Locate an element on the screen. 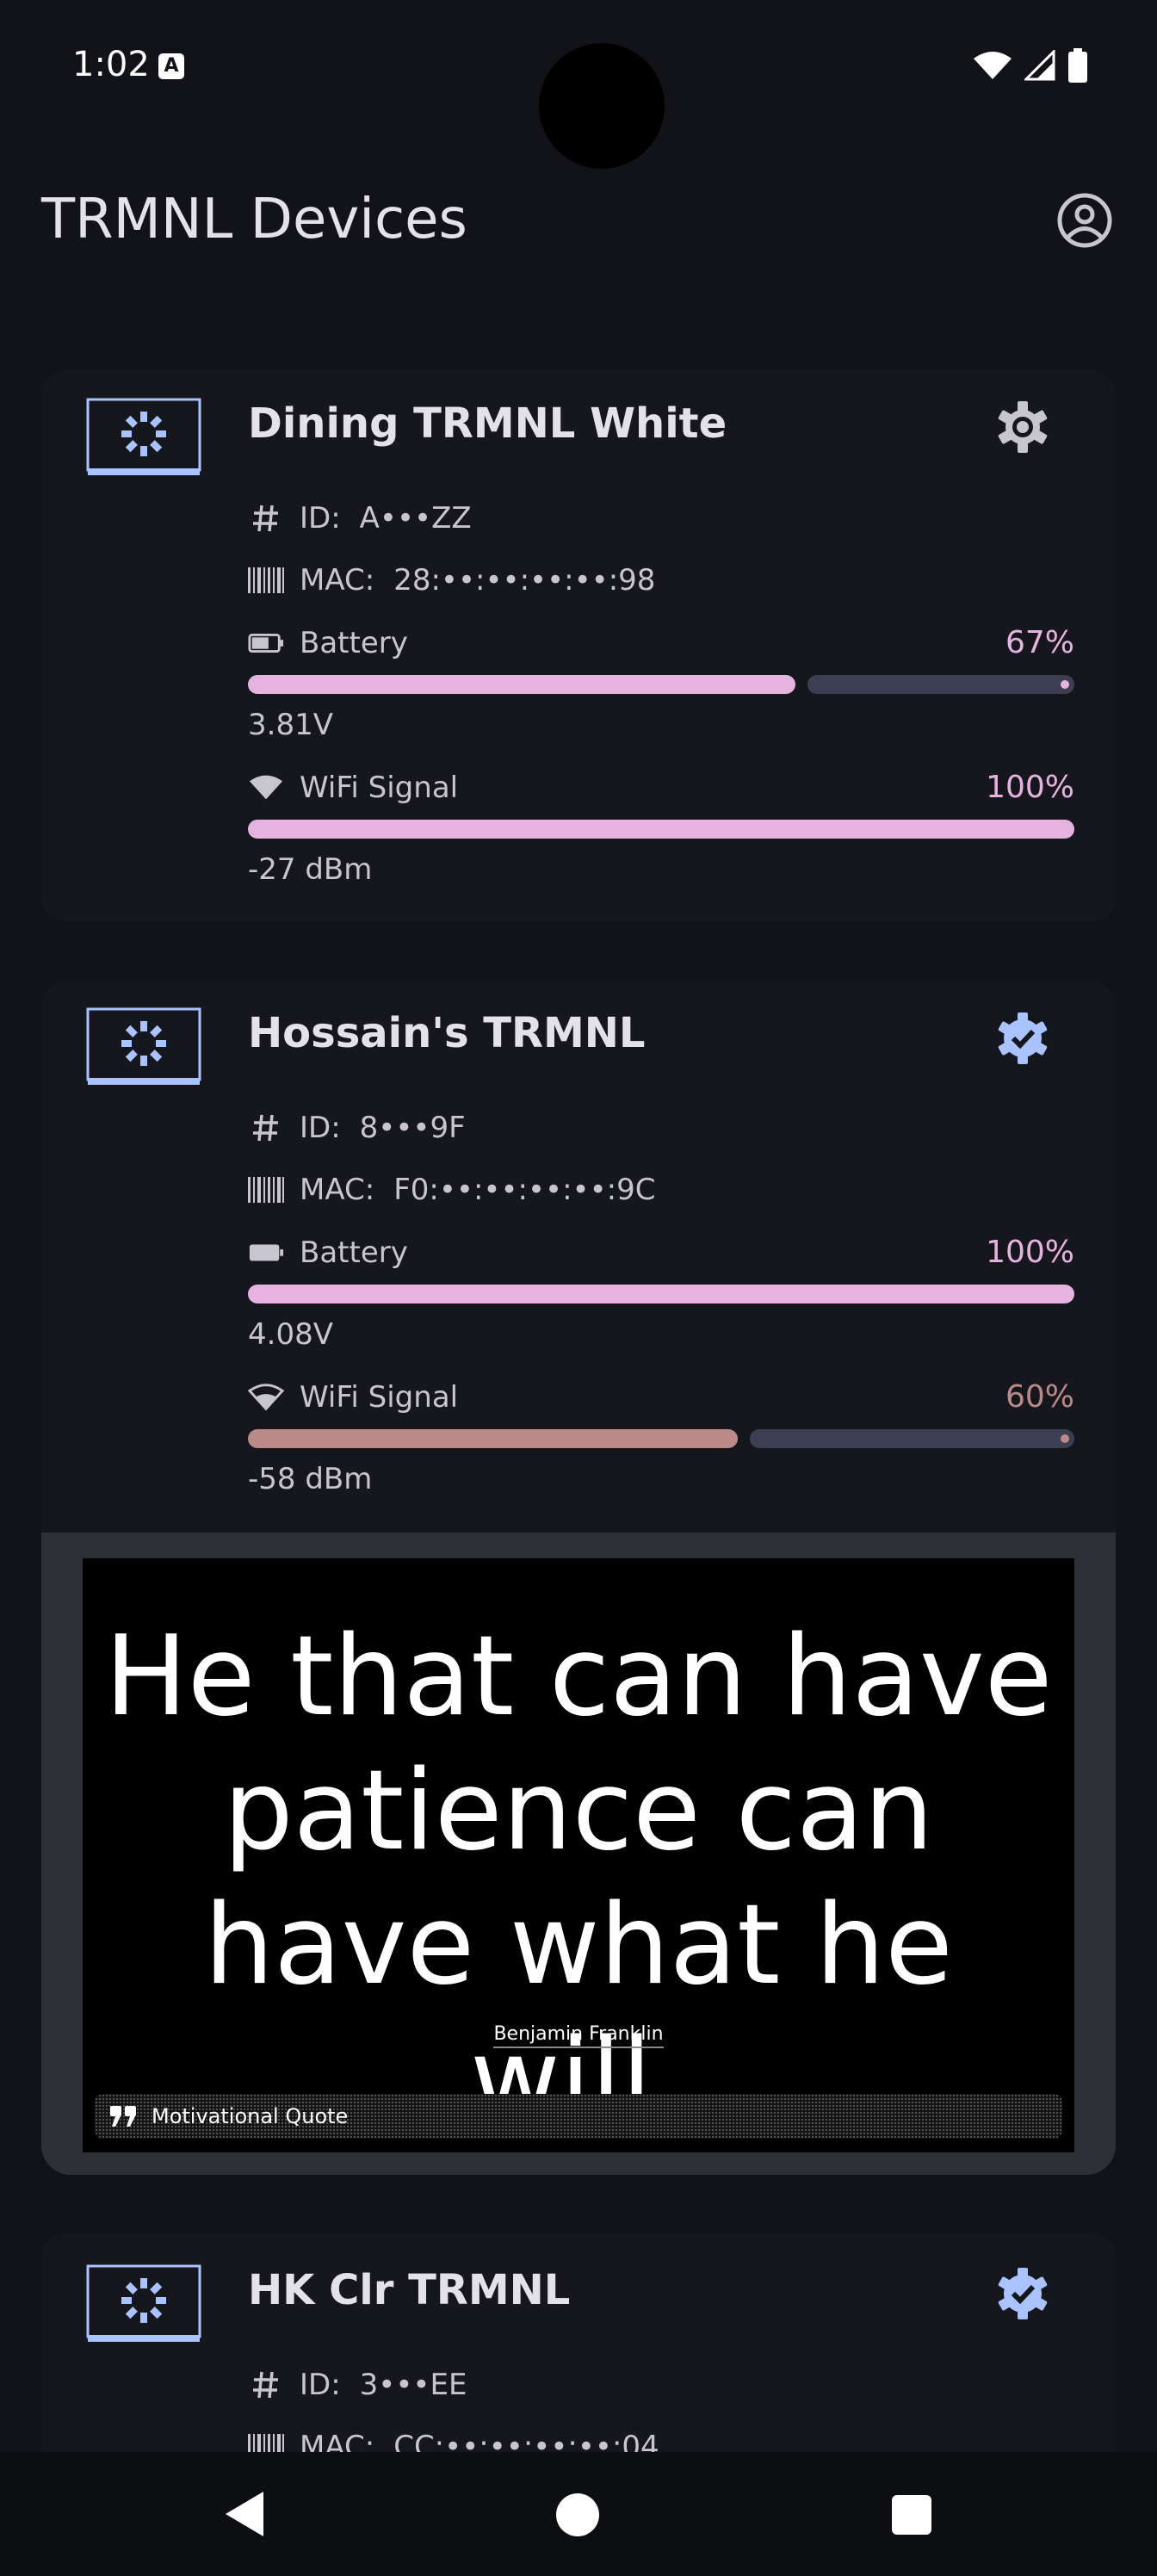  system-nav-bar is located at coordinates (579, 2514).